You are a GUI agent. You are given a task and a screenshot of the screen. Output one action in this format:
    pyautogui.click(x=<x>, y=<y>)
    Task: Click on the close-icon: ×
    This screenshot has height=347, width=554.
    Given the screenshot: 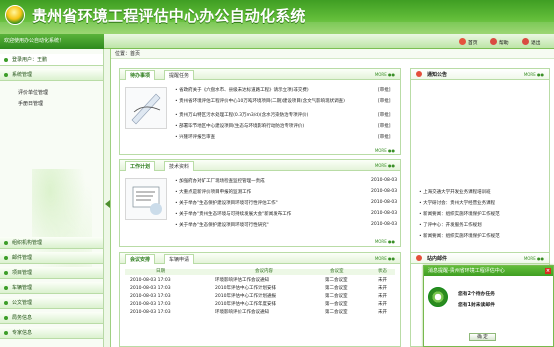 What is the action you would take?
    pyautogui.click(x=548, y=271)
    